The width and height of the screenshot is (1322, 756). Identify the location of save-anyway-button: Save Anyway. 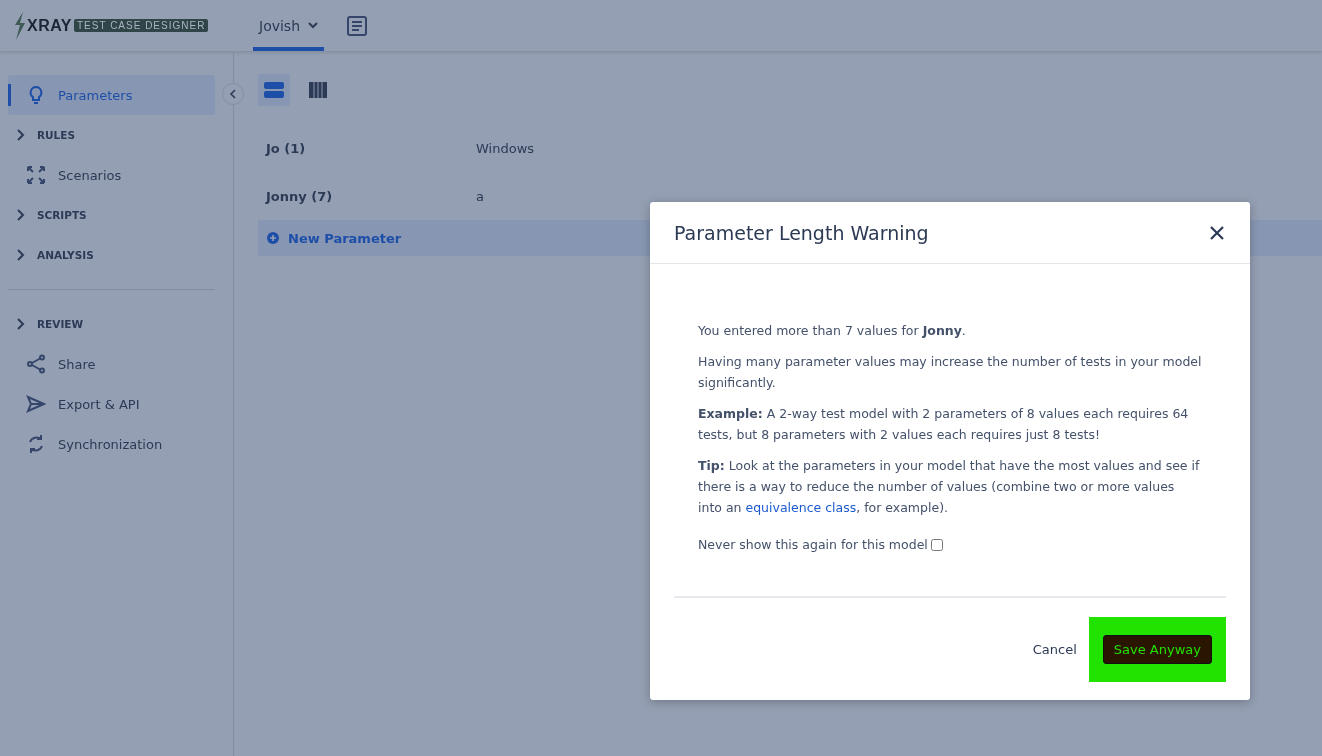
(1157, 649).